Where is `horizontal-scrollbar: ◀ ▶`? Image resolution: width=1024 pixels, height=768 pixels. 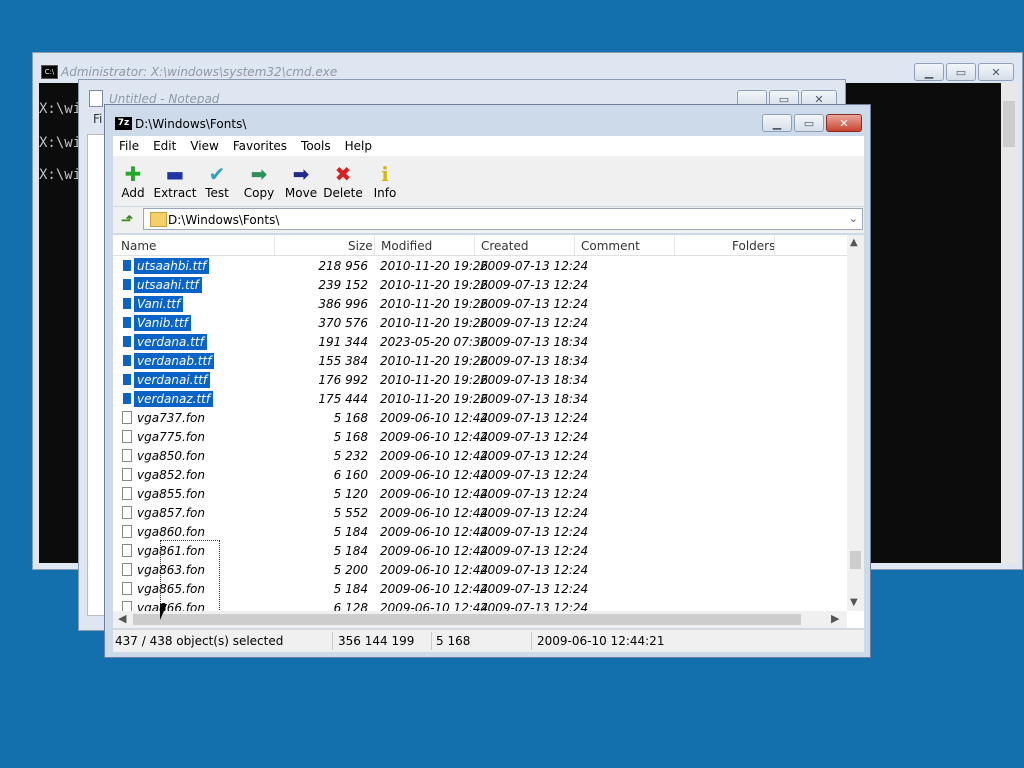 horizontal-scrollbar: ◀ ▶ is located at coordinates (480, 619).